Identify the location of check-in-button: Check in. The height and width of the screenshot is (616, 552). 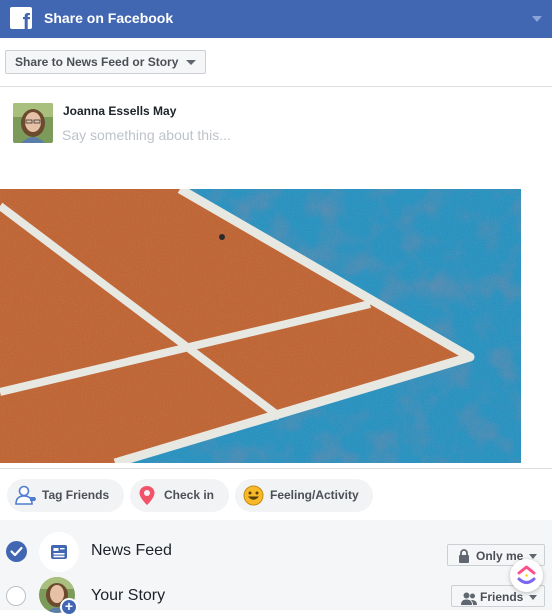
(179, 495).